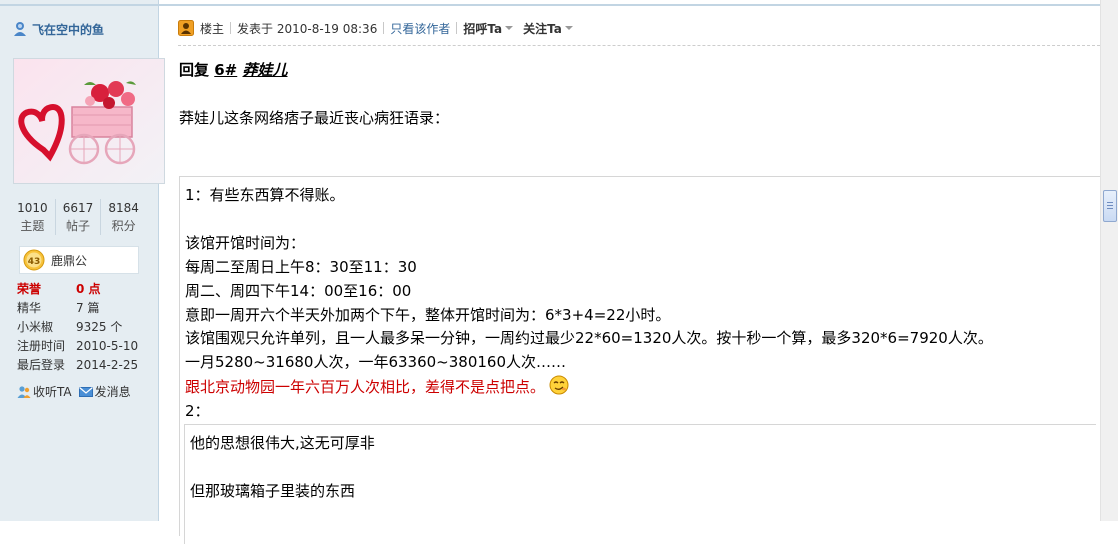  What do you see at coordinates (32, 226) in the screenshot?
I see `stat-label: 主题` at bounding box center [32, 226].